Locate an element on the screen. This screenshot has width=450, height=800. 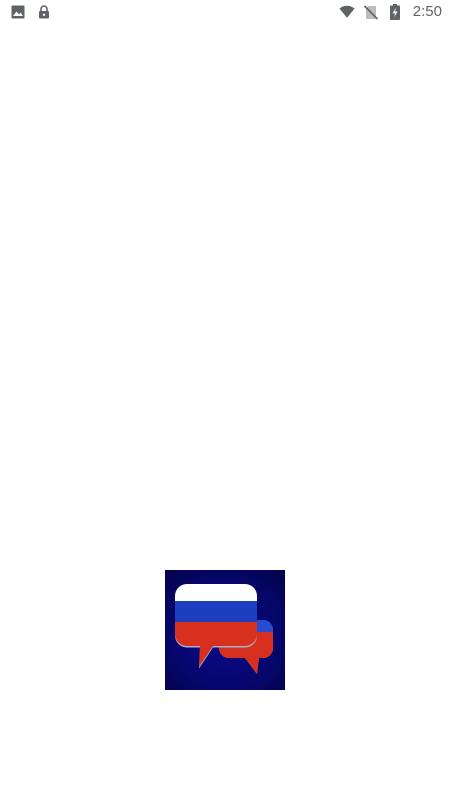
russian-flag-chat-bubbles-logo is located at coordinates (224, 629).